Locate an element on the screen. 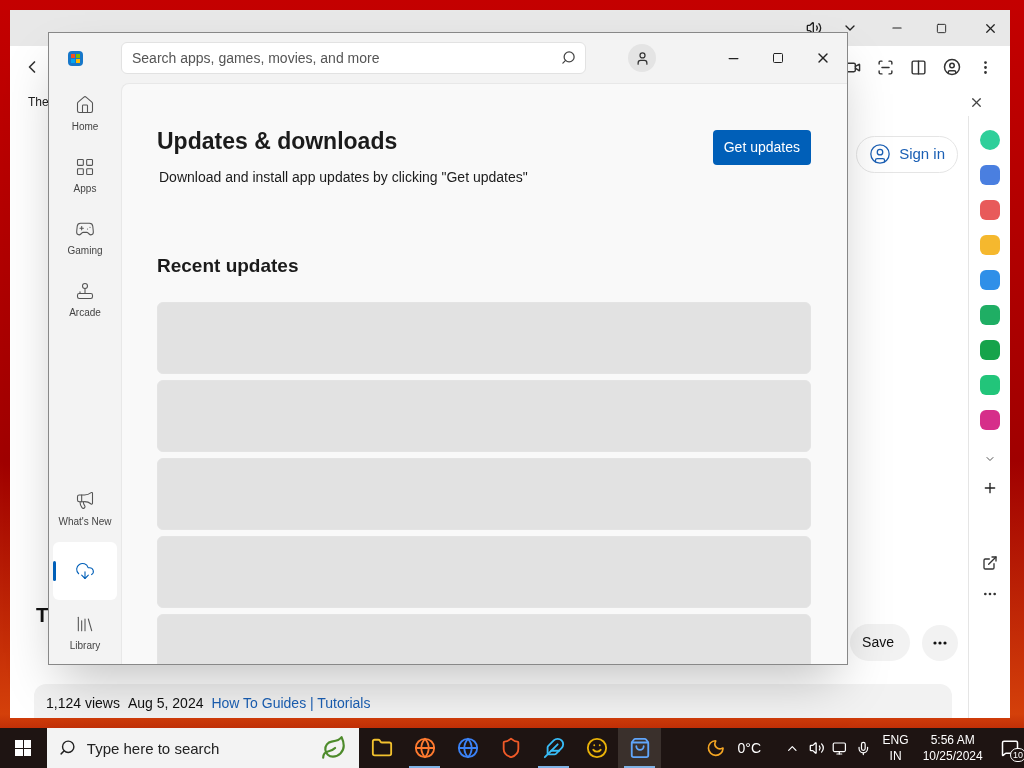 The width and height of the screenshot is (1024, 768). category-link: How To Guides | Tutorials is located at coordinates (291, 703).